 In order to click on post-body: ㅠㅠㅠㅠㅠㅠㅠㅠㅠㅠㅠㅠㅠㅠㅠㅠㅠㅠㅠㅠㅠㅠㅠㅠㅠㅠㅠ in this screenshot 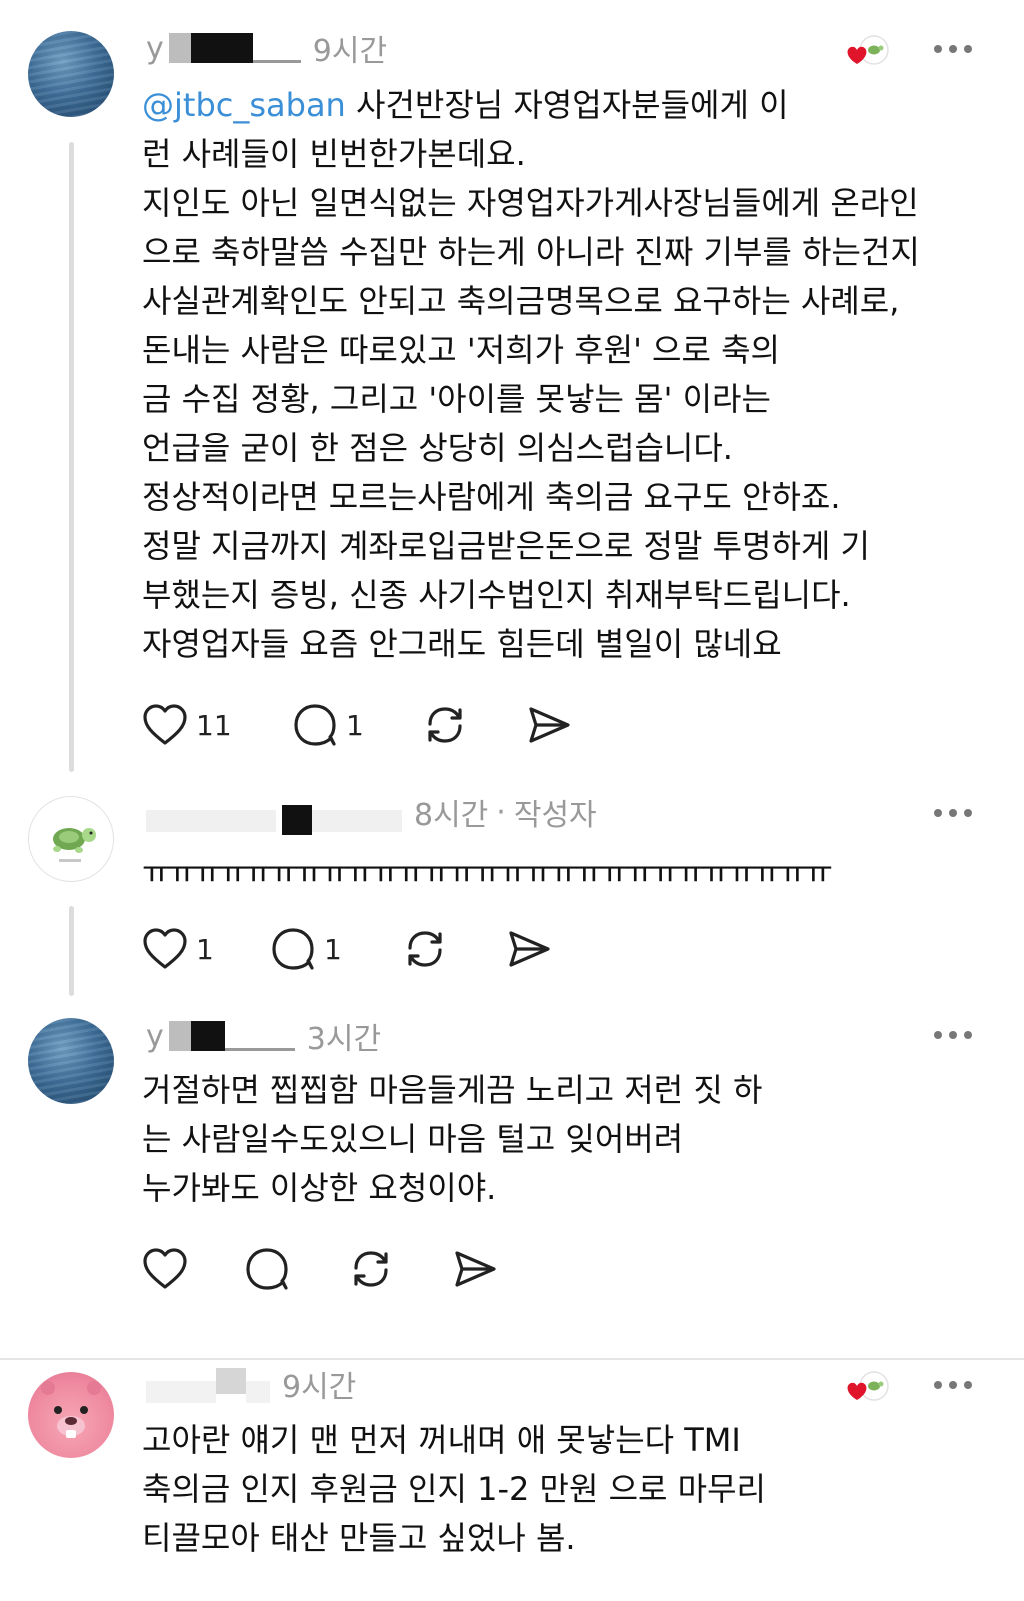, I will do `click(487, 872)`.